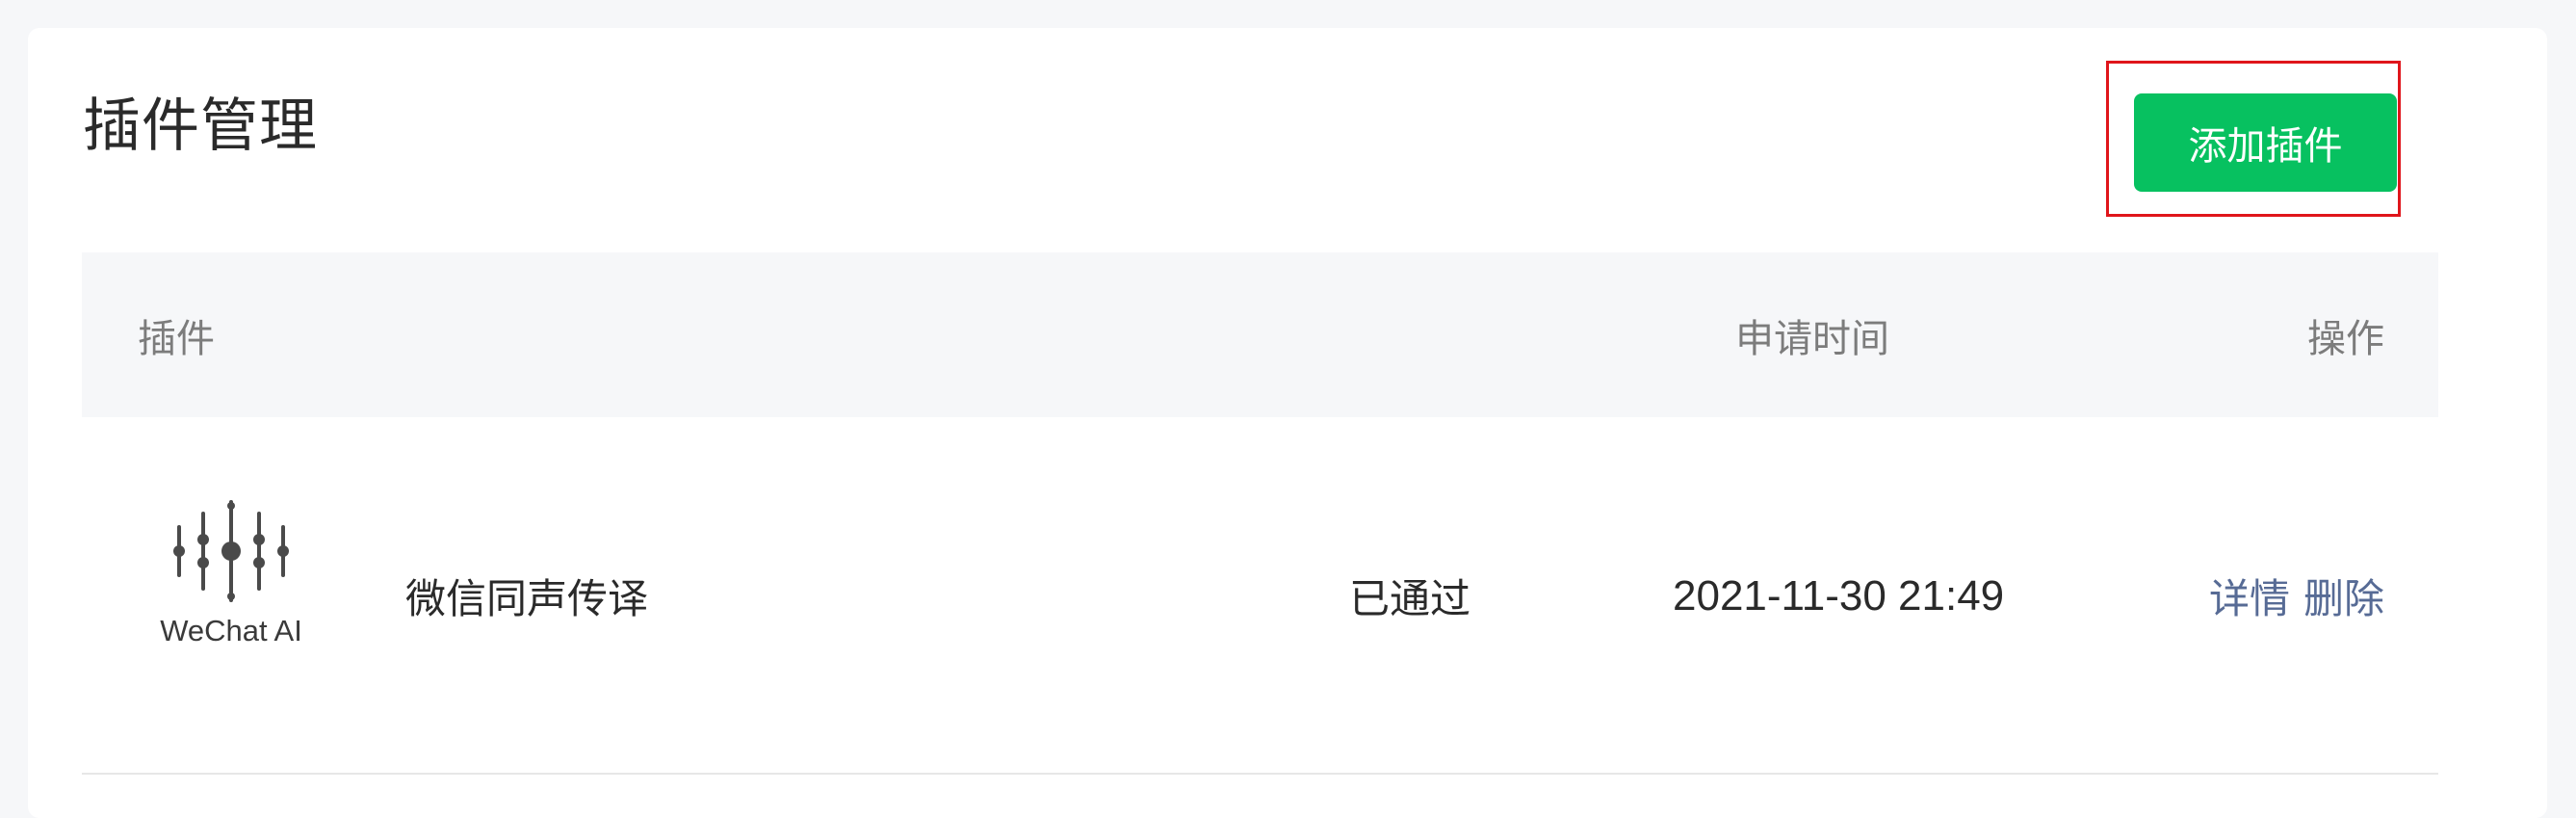  Describe the element at coordinates (200, 126) in the screenshot. I see `page-title: 插件管理` at that location.